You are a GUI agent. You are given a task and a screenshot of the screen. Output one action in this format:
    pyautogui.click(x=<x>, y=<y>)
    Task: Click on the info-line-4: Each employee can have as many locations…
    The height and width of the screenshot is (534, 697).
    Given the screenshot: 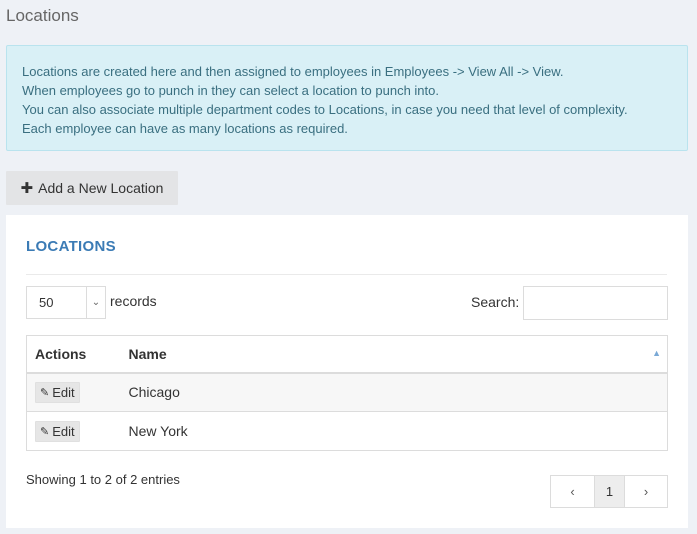 What is the action you would take?
    pyautogui.click(x=185, y=128)
    